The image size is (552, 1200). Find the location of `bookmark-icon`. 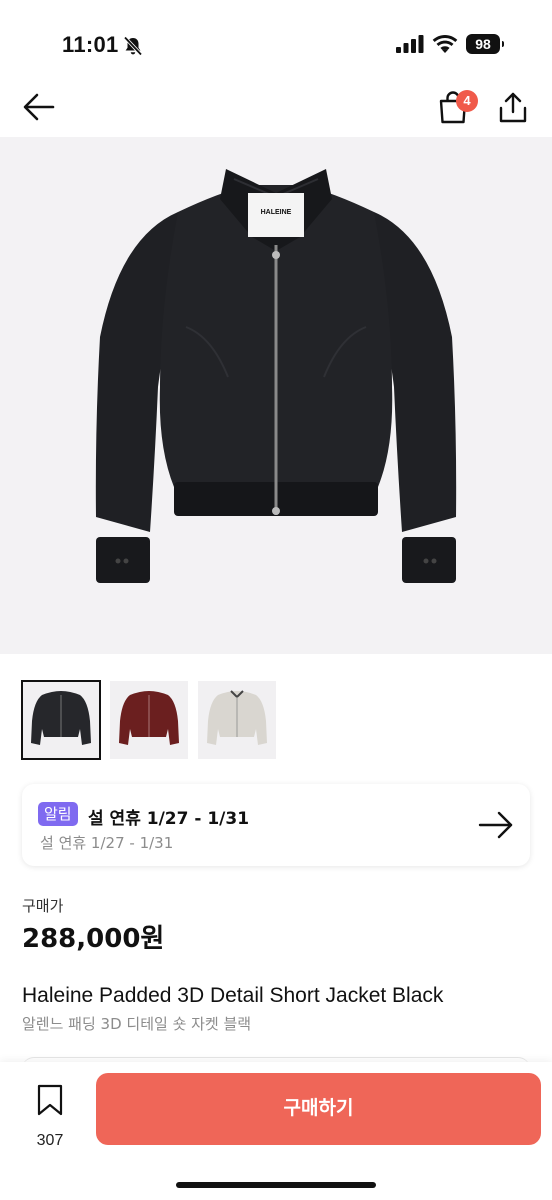

bookmark-icon is located at coordinates (50, 1100).